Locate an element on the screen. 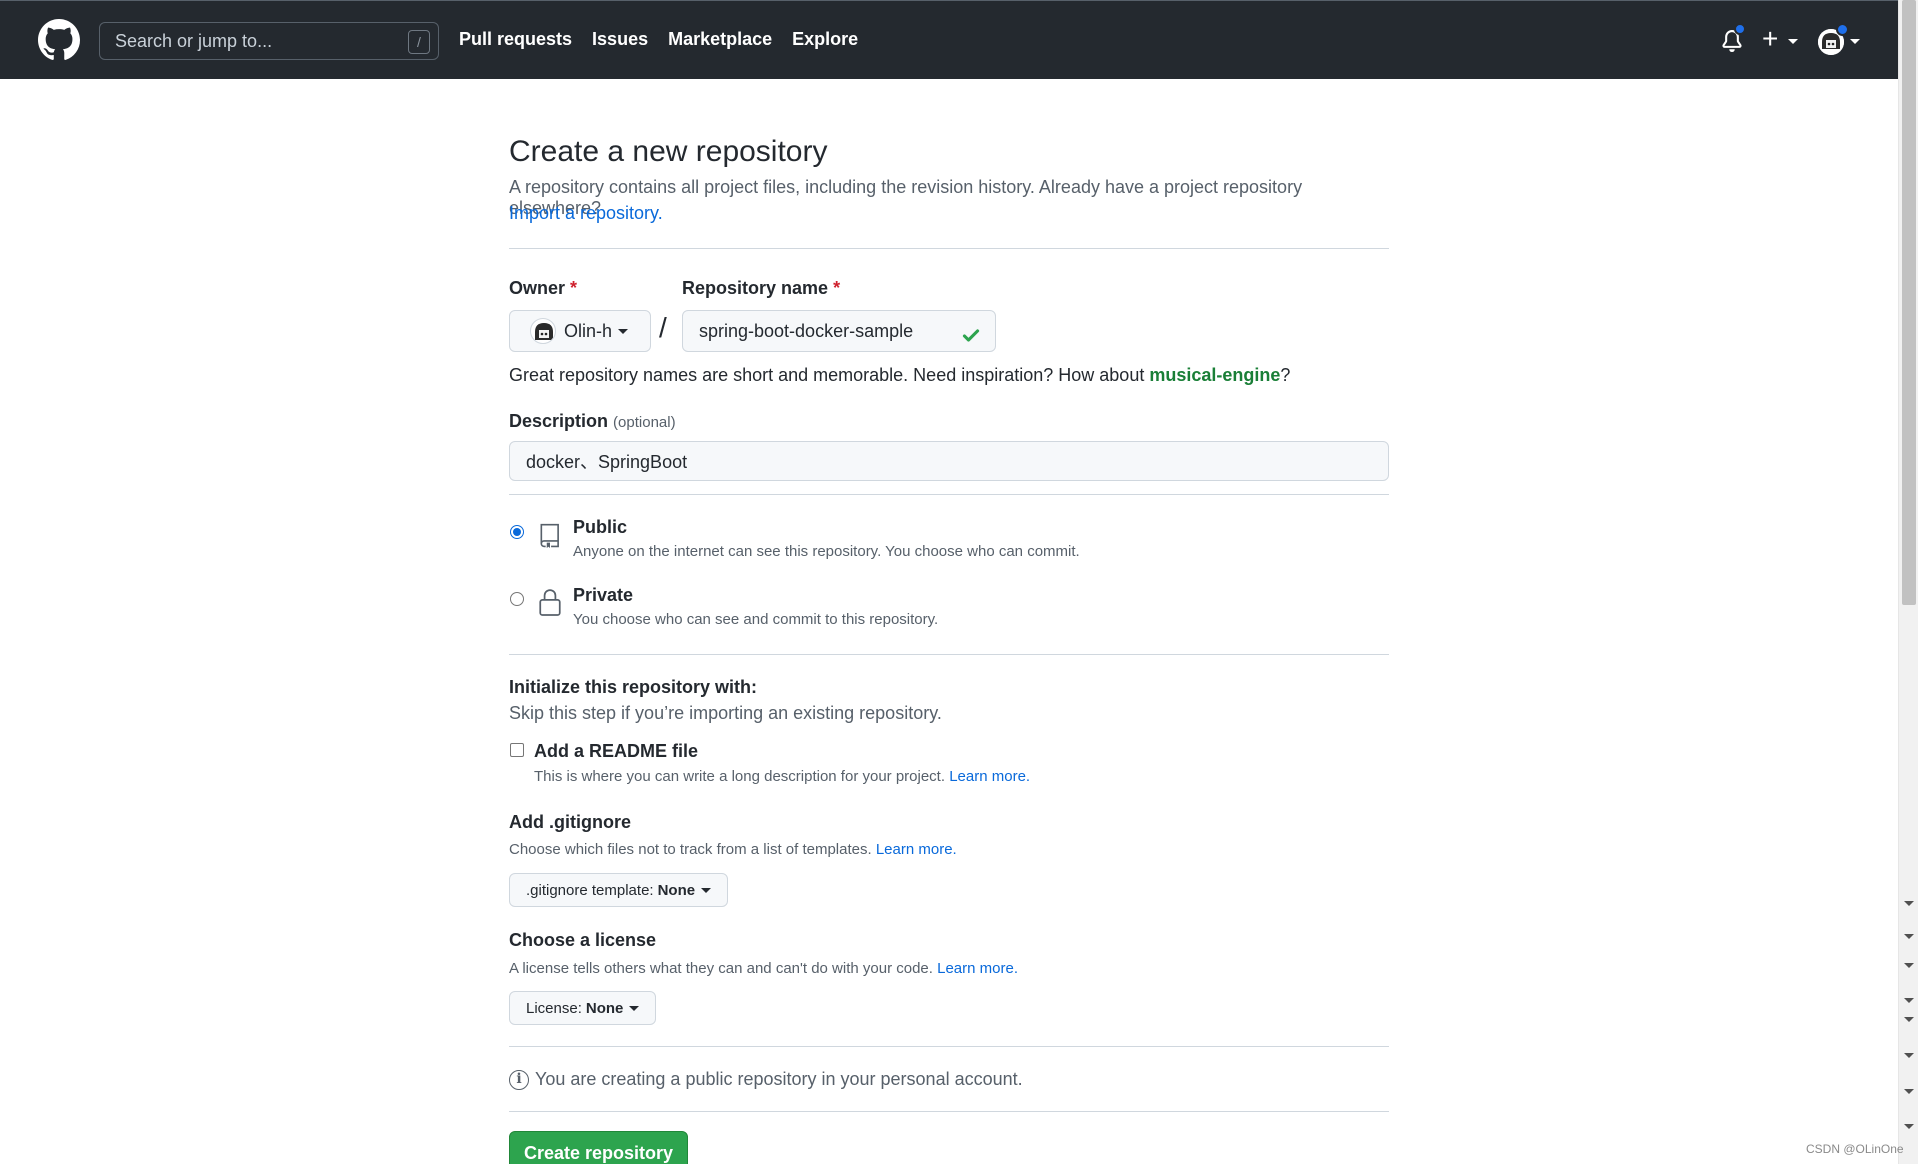 The width and height of the screenshot is (1918, 1164). gitignore-learn-more-link: Learn more. is located at coordinates (916, 849).